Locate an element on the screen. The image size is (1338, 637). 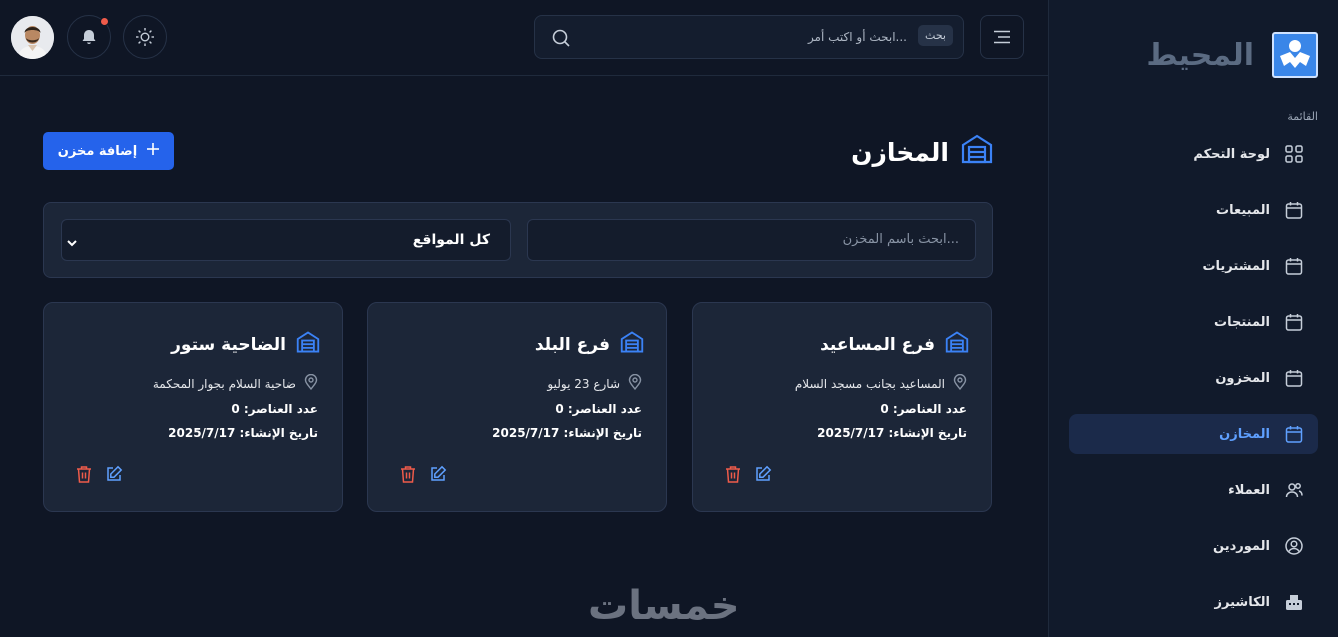
sun-icon is located at coordinates (145, 37).